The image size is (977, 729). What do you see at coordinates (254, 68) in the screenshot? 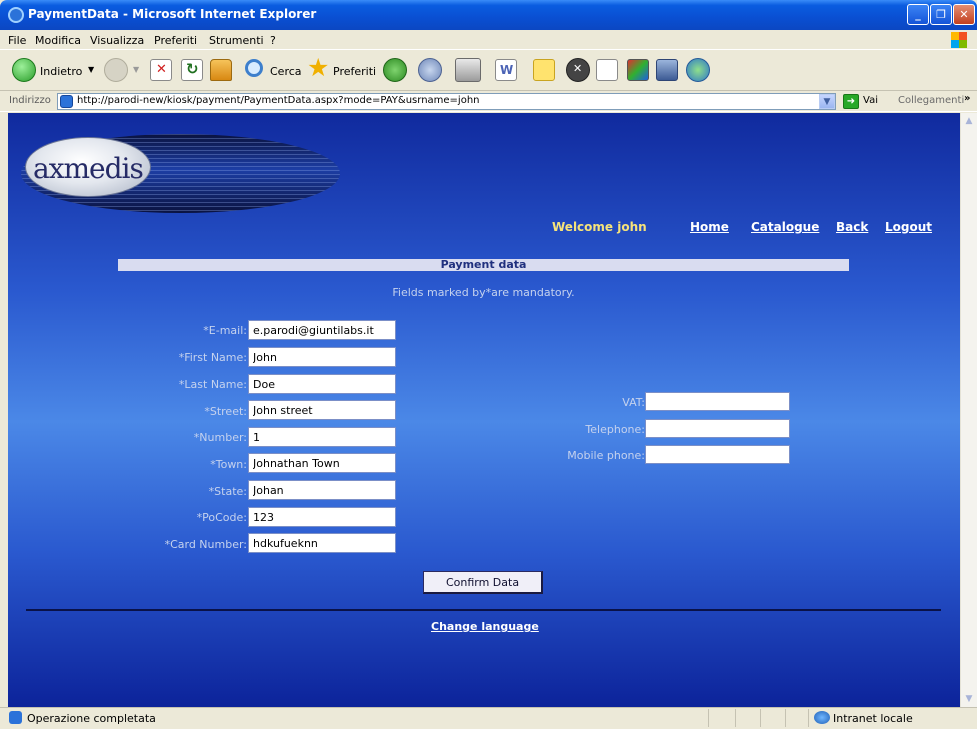
I see `search-icon` at bounding box center [254, 68].